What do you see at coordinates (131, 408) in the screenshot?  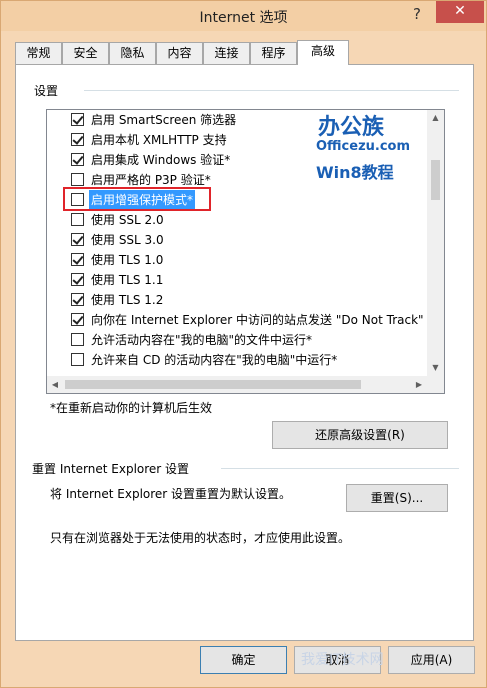 I see `restart-note: *在重新启动你的计算机后生效` at bounding box center [131, 408].